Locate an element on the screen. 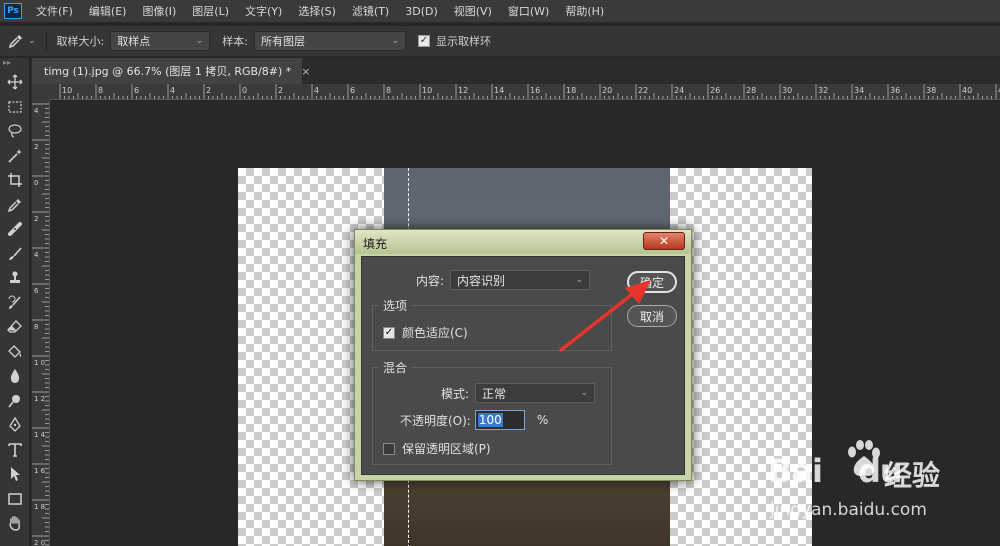 The image size is (1000, 546). show-ring-checkbox: ✓ is located at coordinates (423, 41).